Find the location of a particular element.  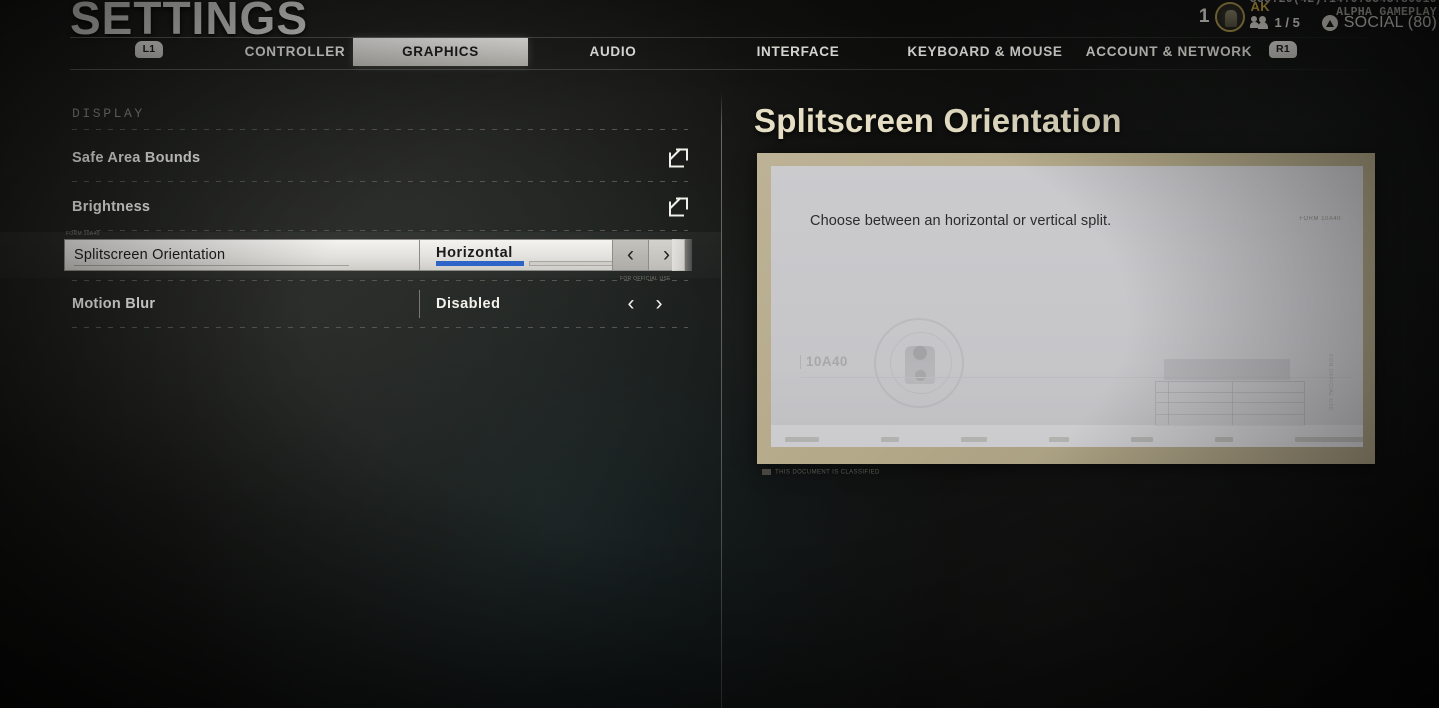

bumper-r1: R1 is located at coordinates (1283, 49).